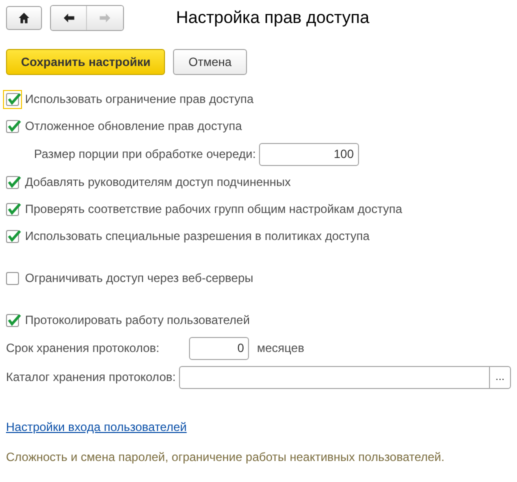 This screenshot has height=482, width=517. Describe the element at coordinates (273, 18) in the screenshot. I see `form-title: Настройка прав доступа` at that location.